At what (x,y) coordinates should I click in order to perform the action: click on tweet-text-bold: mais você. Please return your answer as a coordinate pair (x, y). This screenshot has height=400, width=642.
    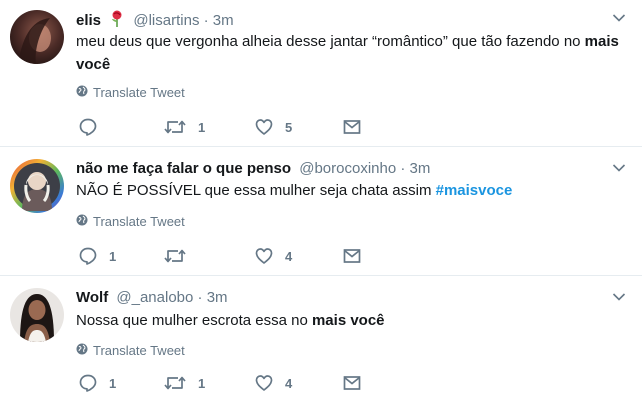
    Looking at the image, I should click on (348, 320).